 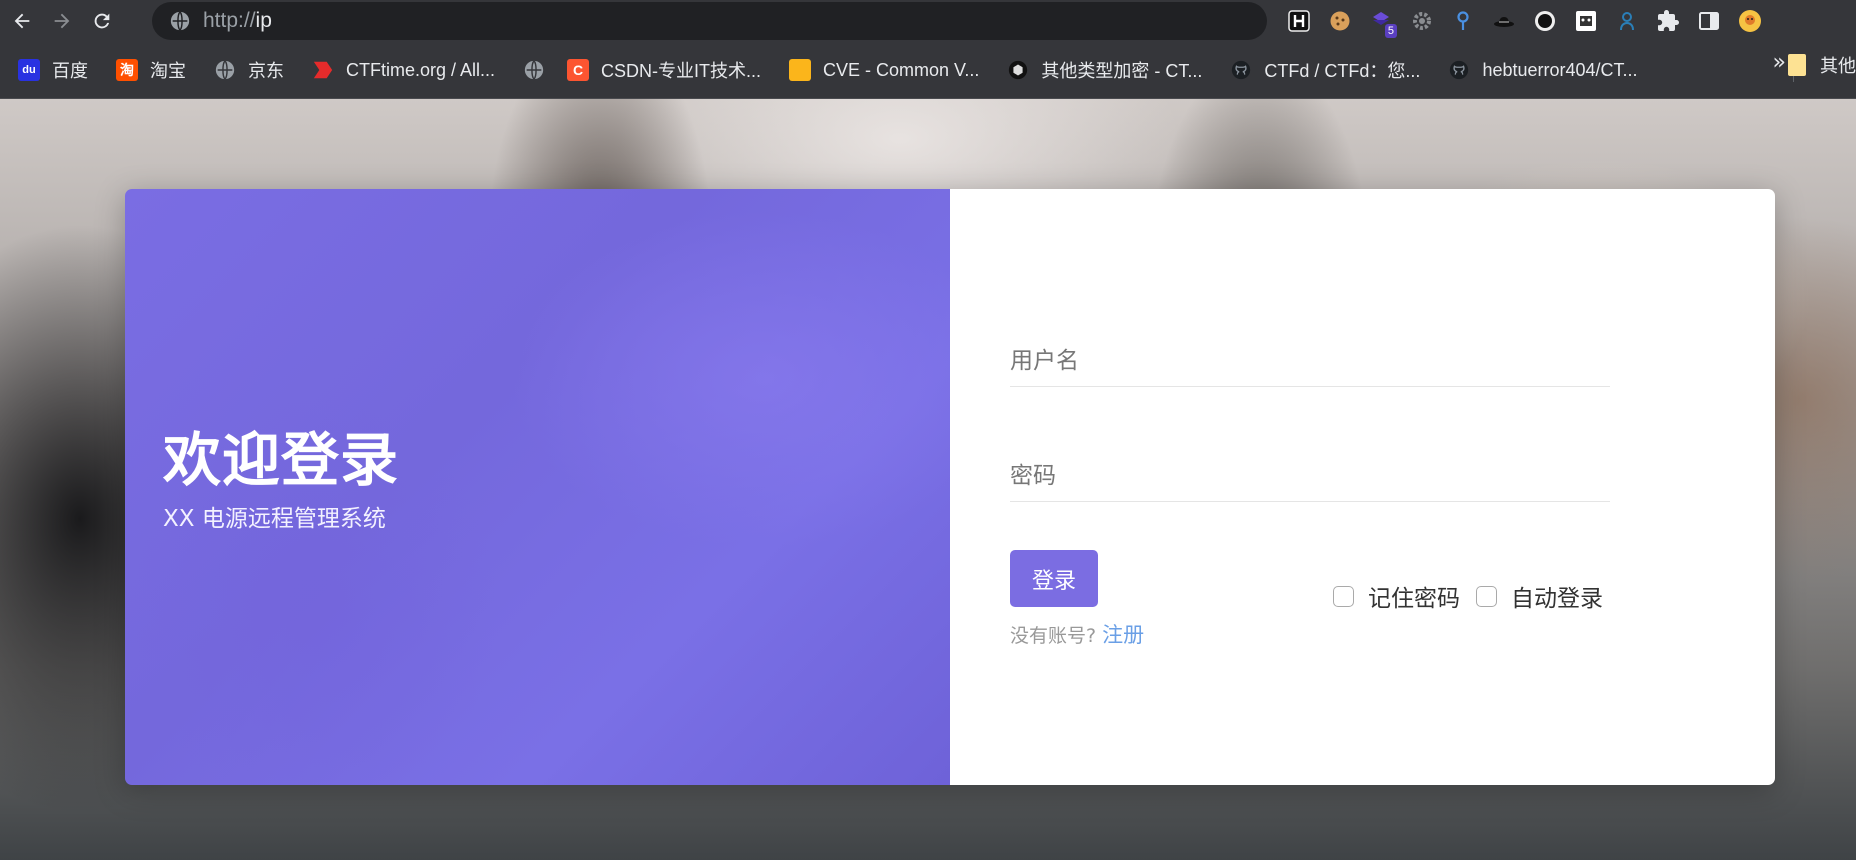 I want to click on remember-password-label: 记住密码, so click(x=1414, y=599).